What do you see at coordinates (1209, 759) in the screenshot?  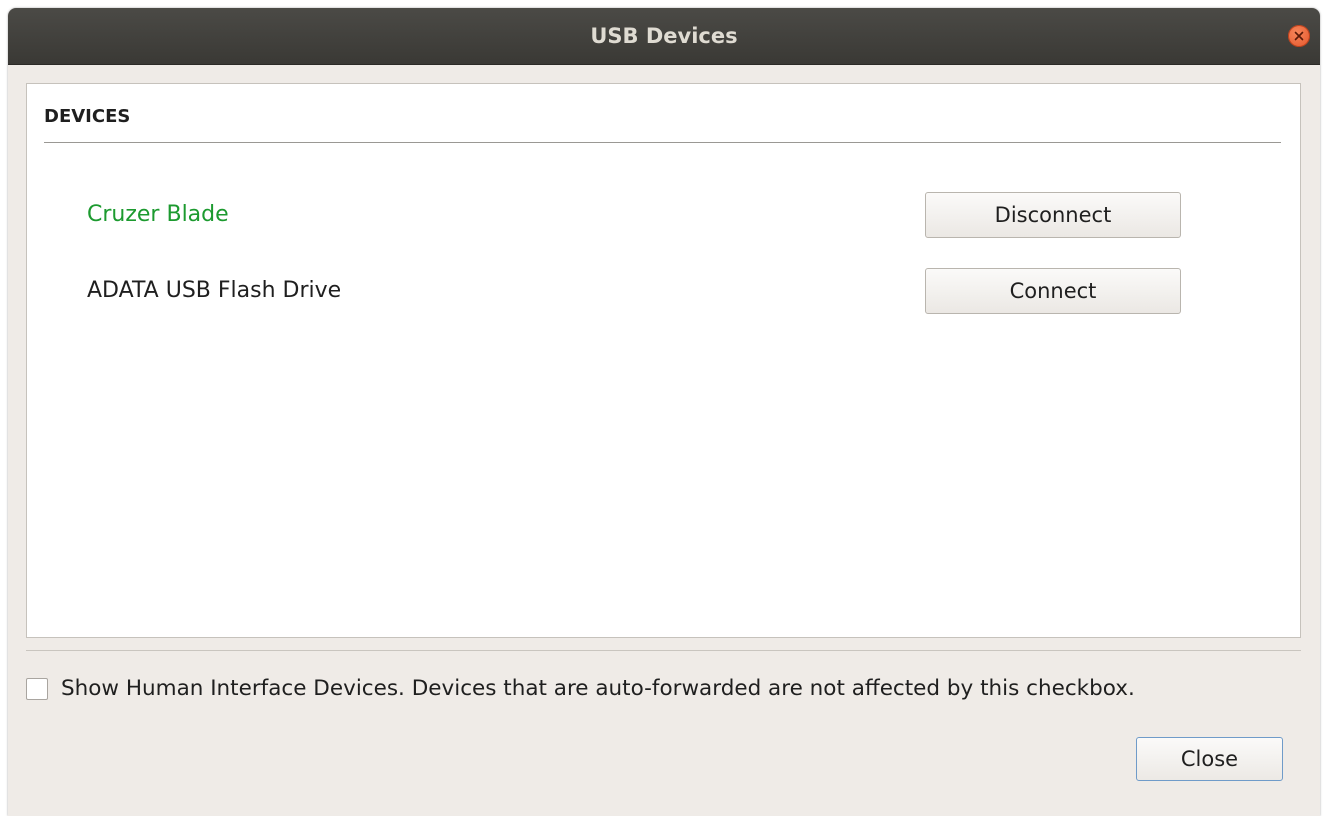 I see `close-button: Close` at bounding box center [1209, 759].